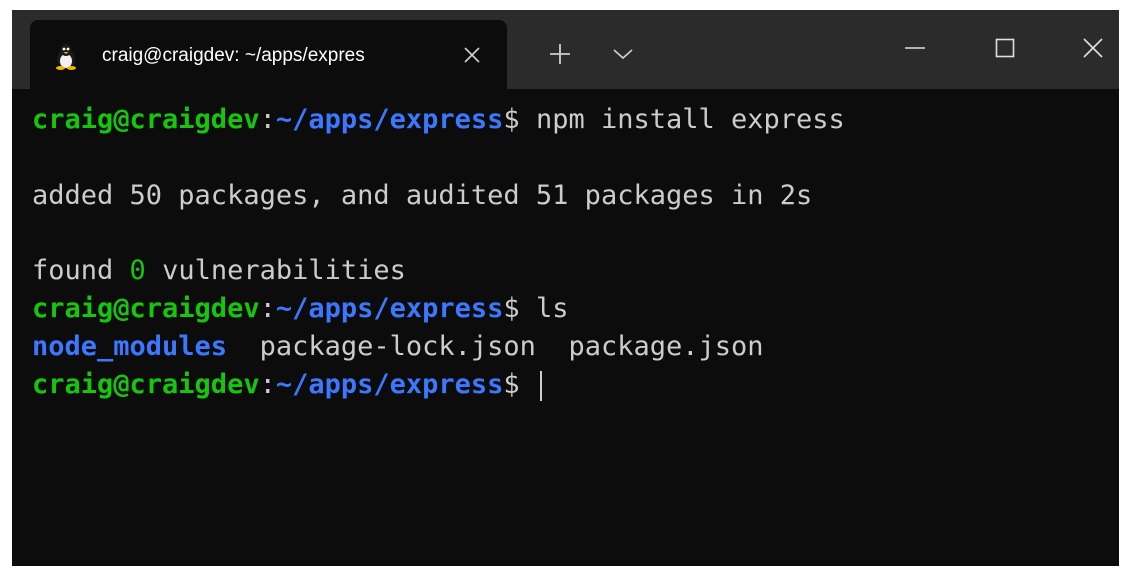  I want to click on file-entry: package.json, so click(666, 346).